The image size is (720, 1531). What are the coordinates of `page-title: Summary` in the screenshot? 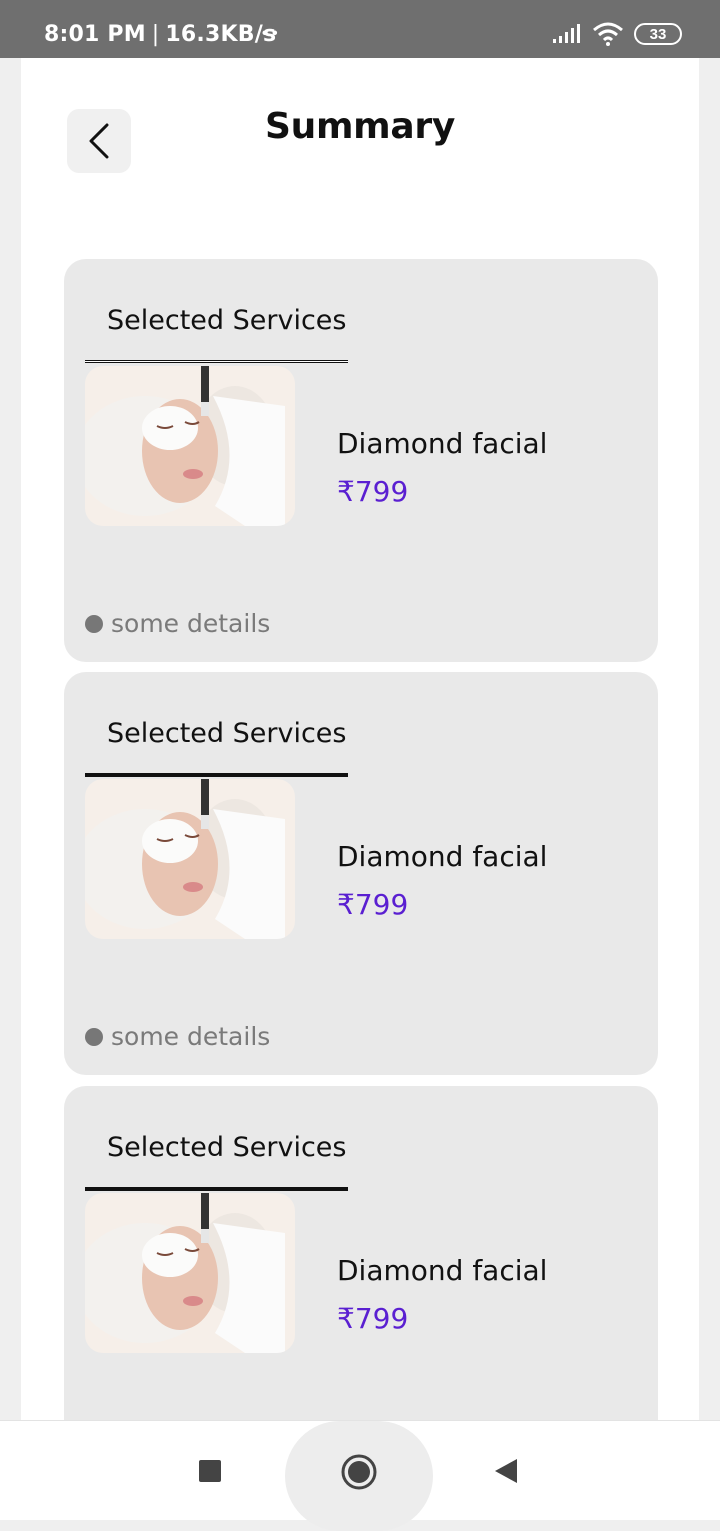 It's located at (360, 126).